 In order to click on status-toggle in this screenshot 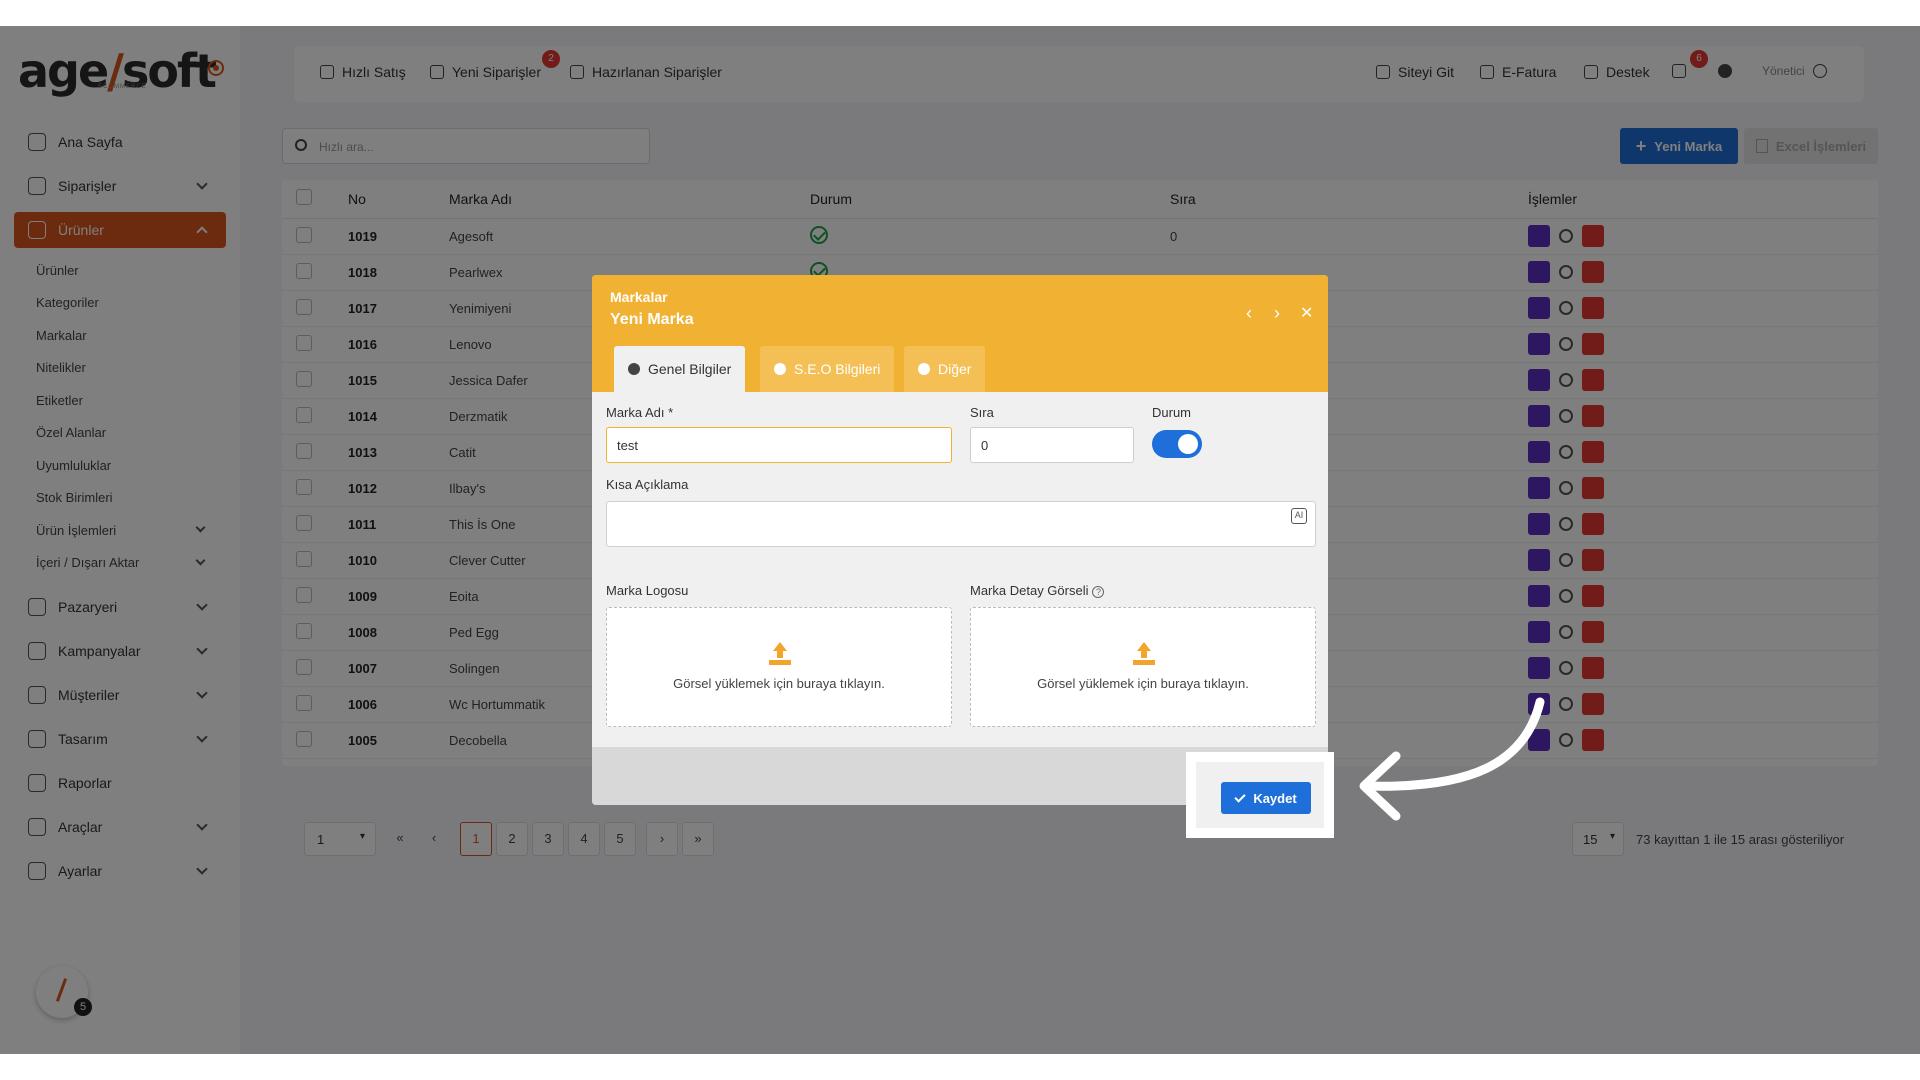, I will do `click(1177, 444)`.